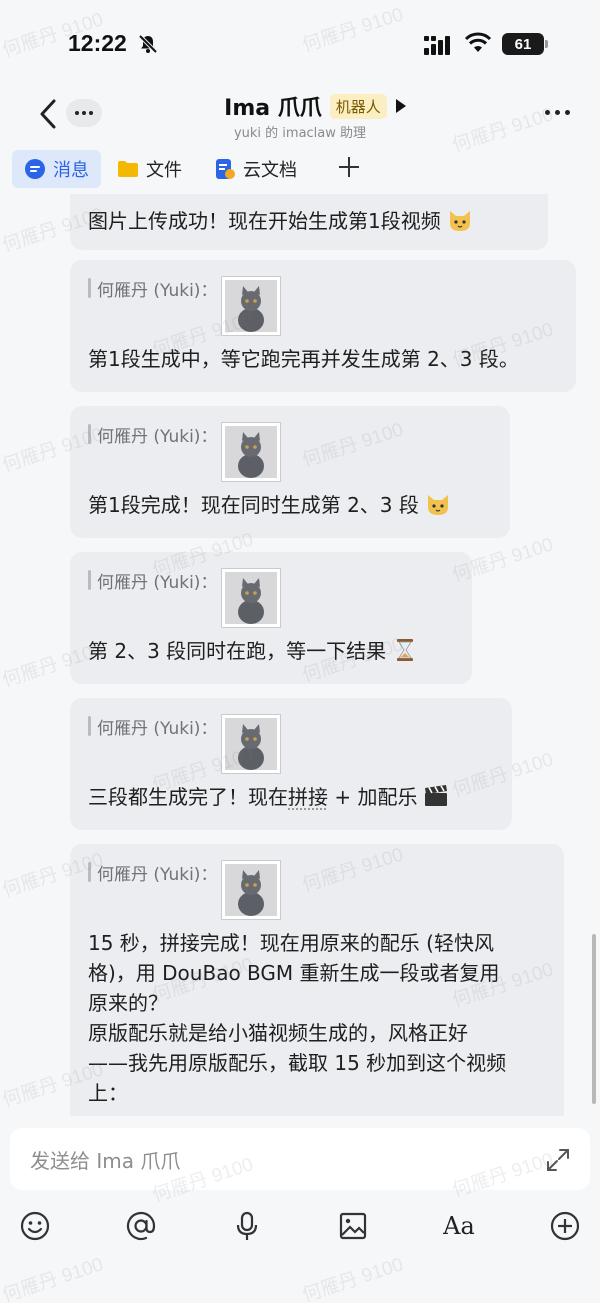 This screenshot has width=600, height=1303. What do you see at coordinates (108, 1093) in the screenshot?
I see `message-line: 上：` at bounding box center [108, 1093].